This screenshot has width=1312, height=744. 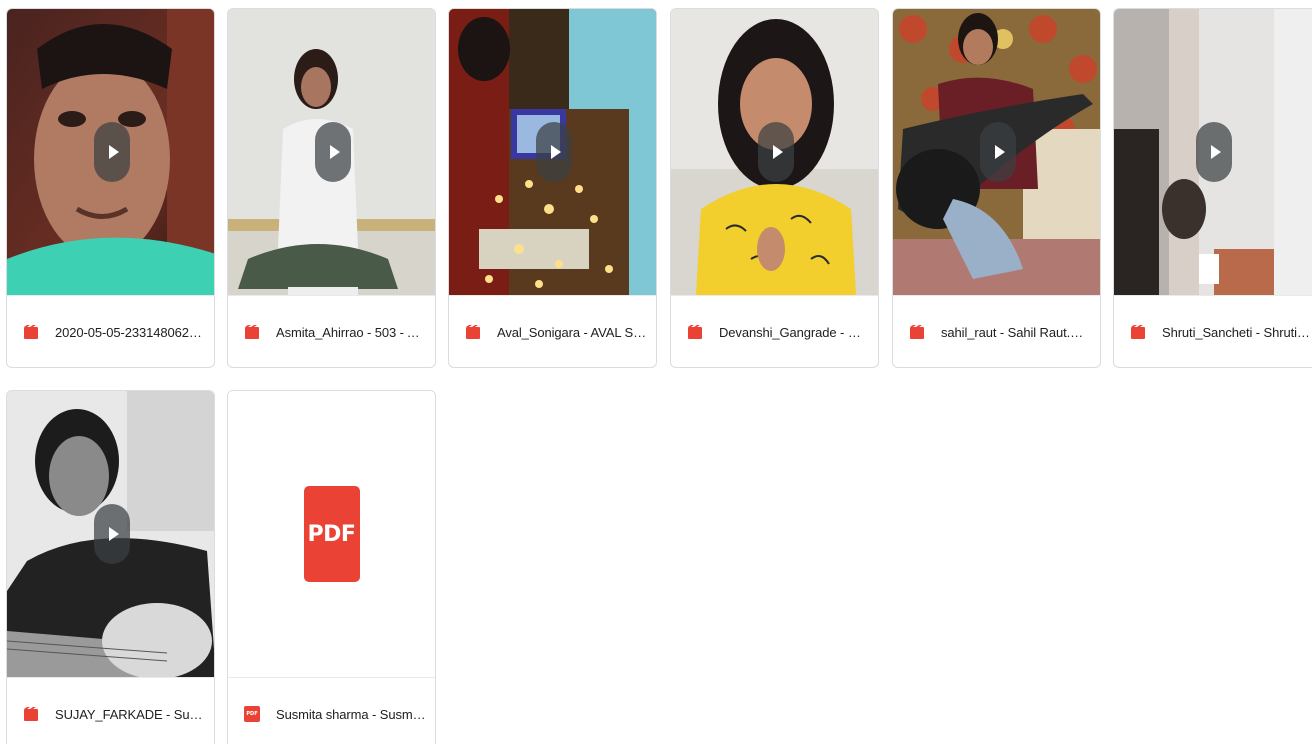 I want to click on file-footer: sahil_raut - Sahil Raut.mp4, so click(x=996, y=331).